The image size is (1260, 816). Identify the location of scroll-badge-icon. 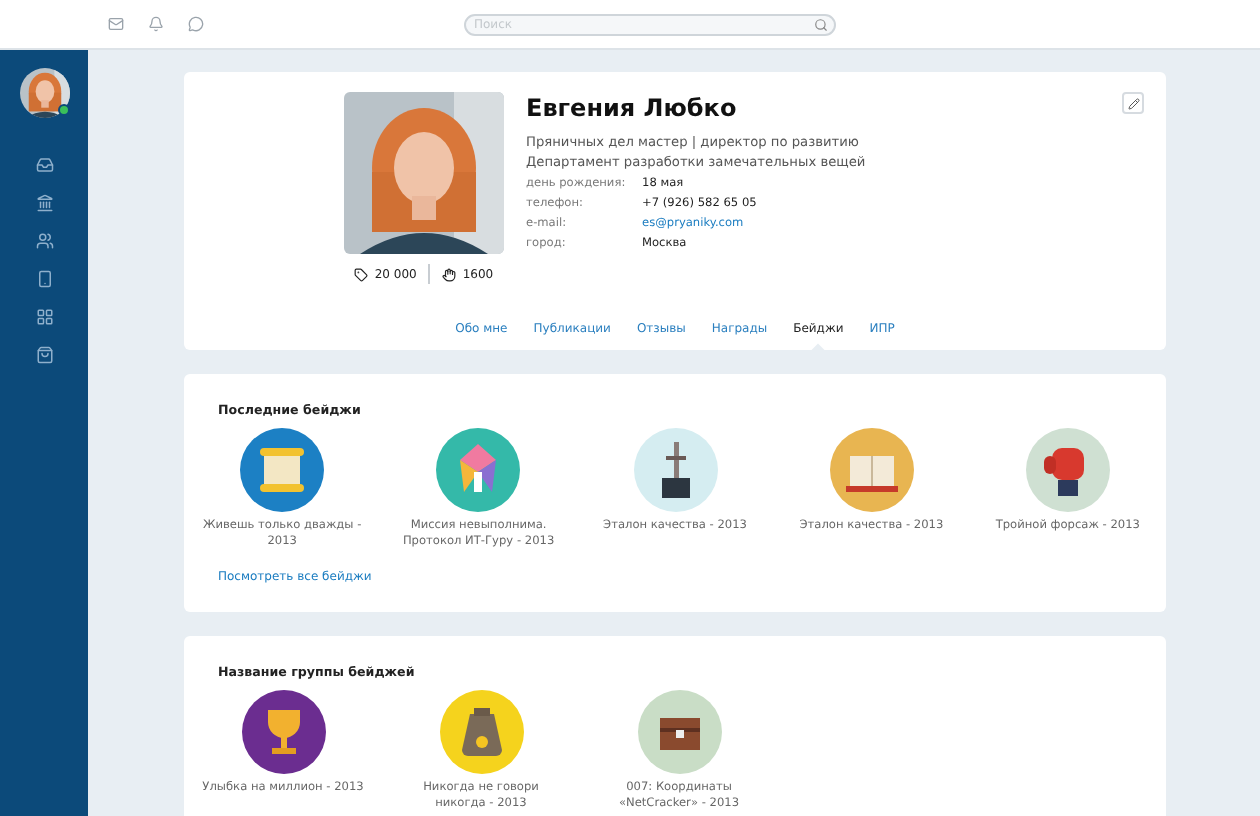
(282, 470).